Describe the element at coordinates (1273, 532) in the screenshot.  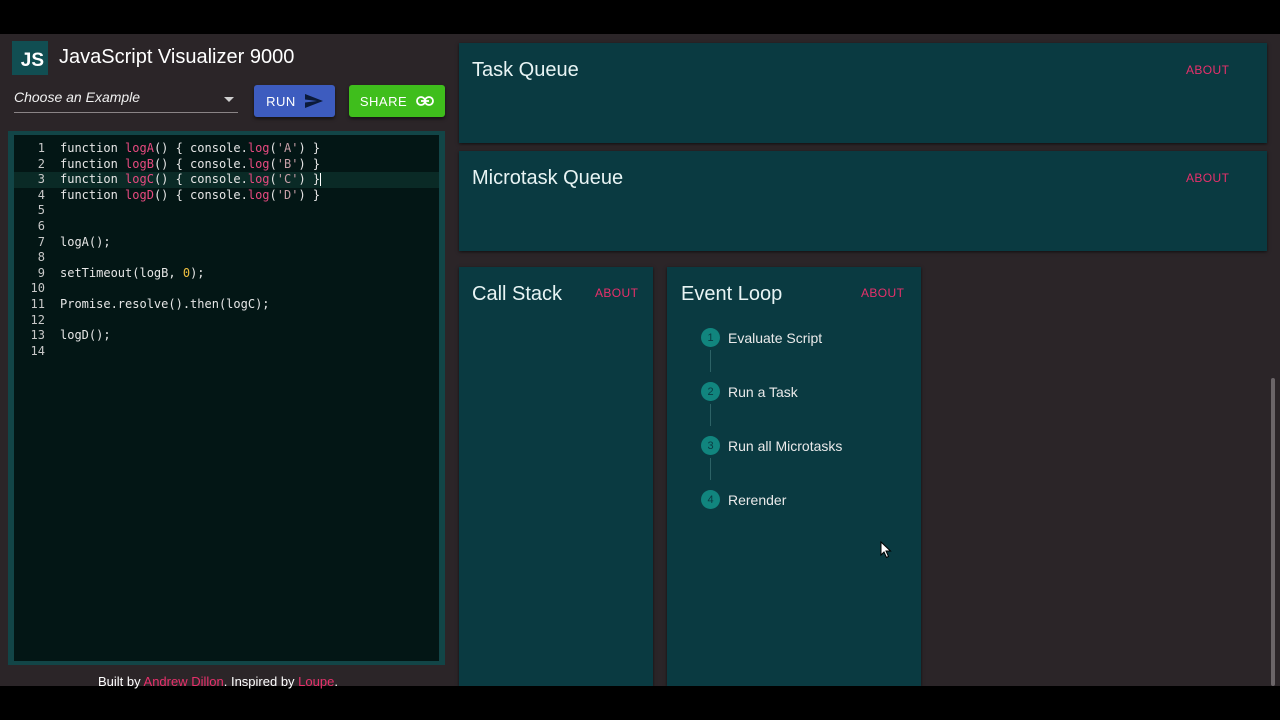
I see `page-scrollbar` at that location.